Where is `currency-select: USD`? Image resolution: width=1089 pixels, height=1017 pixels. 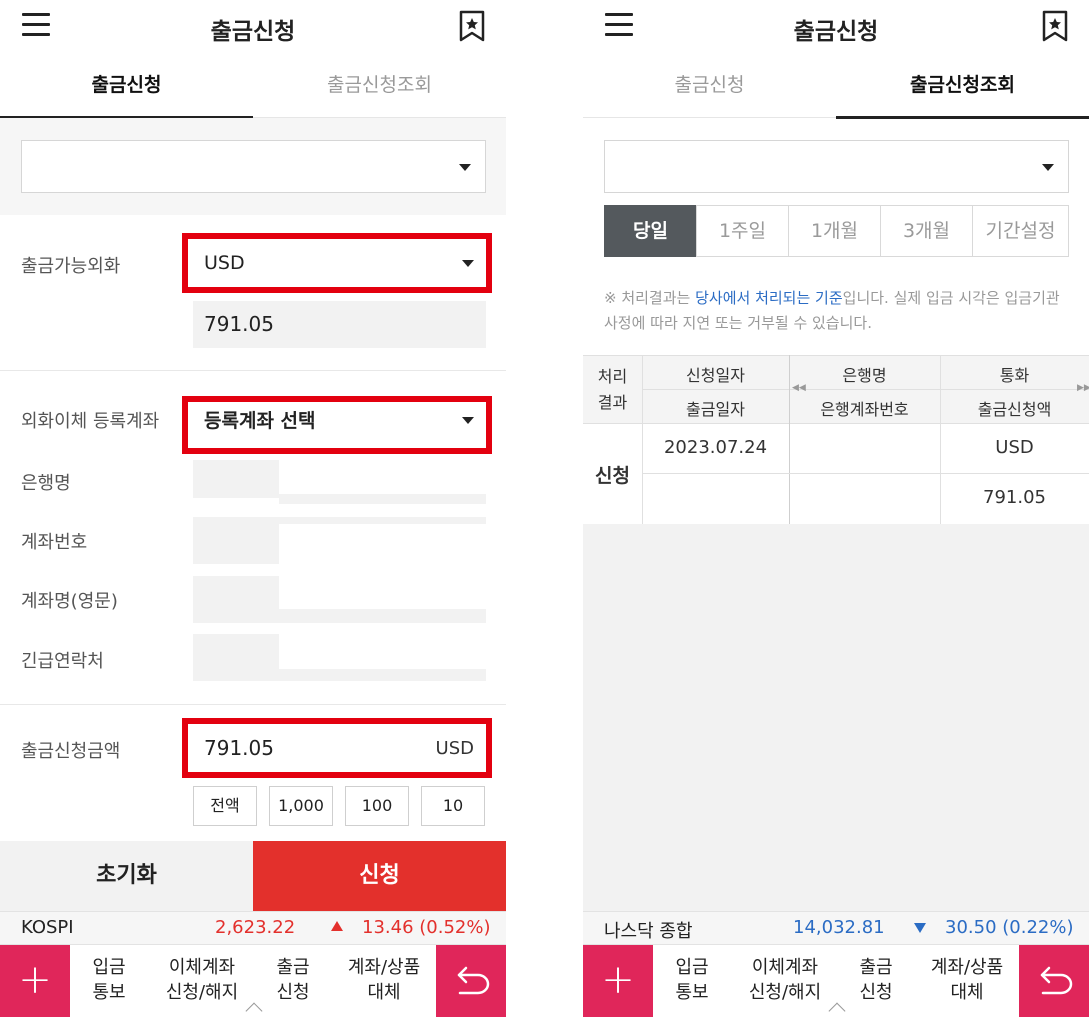
currency-select: USD is located at coordinates (337, 263).